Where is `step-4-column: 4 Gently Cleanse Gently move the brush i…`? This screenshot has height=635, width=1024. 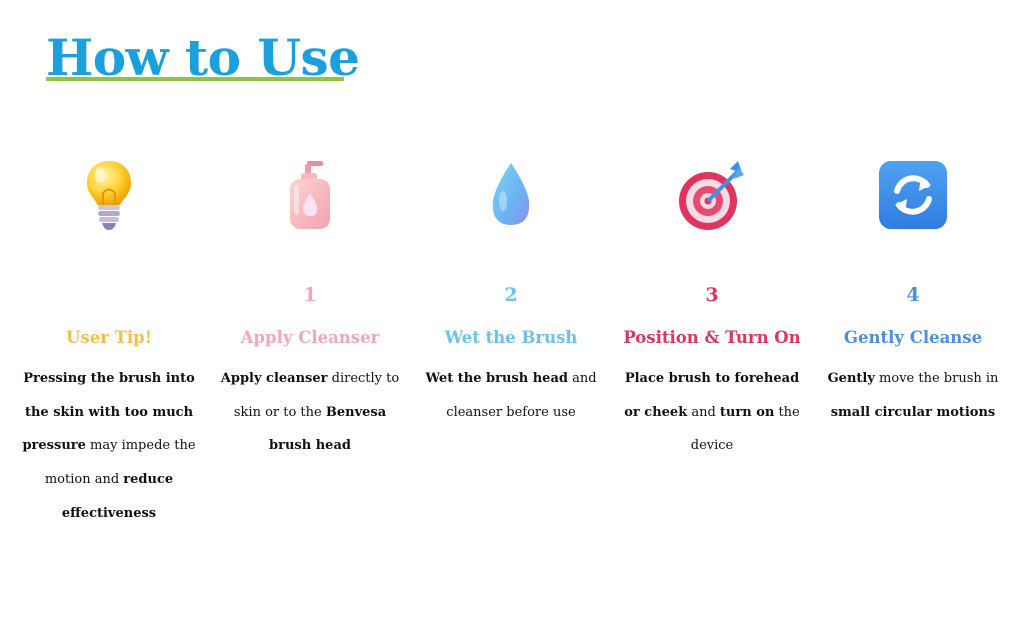 step-4-column: 4 Gently Cleanse Gently move the brush i… is located at coordinates (913, 289).